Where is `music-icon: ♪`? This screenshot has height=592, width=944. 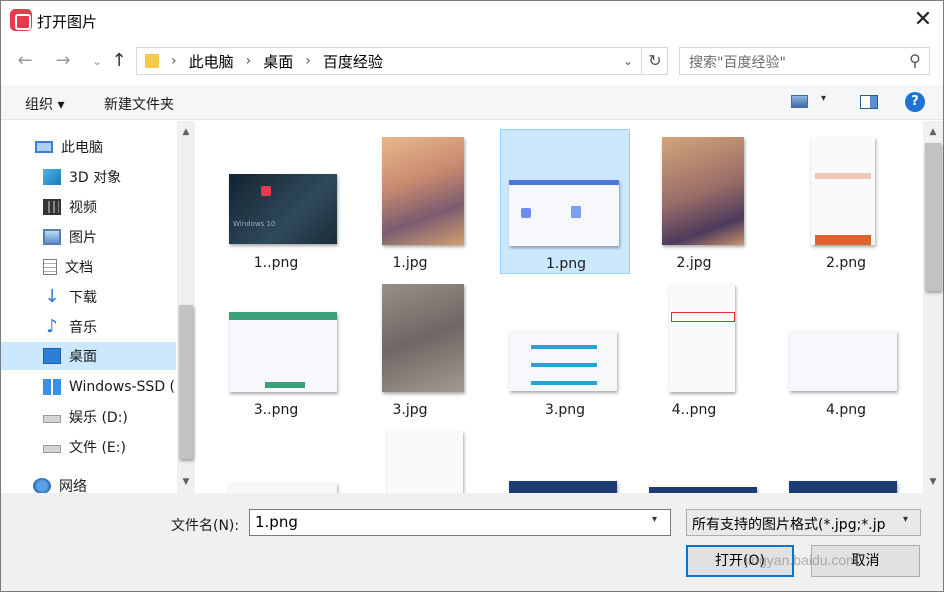
music-icon: ♪ is located at coordinates (52, 326).